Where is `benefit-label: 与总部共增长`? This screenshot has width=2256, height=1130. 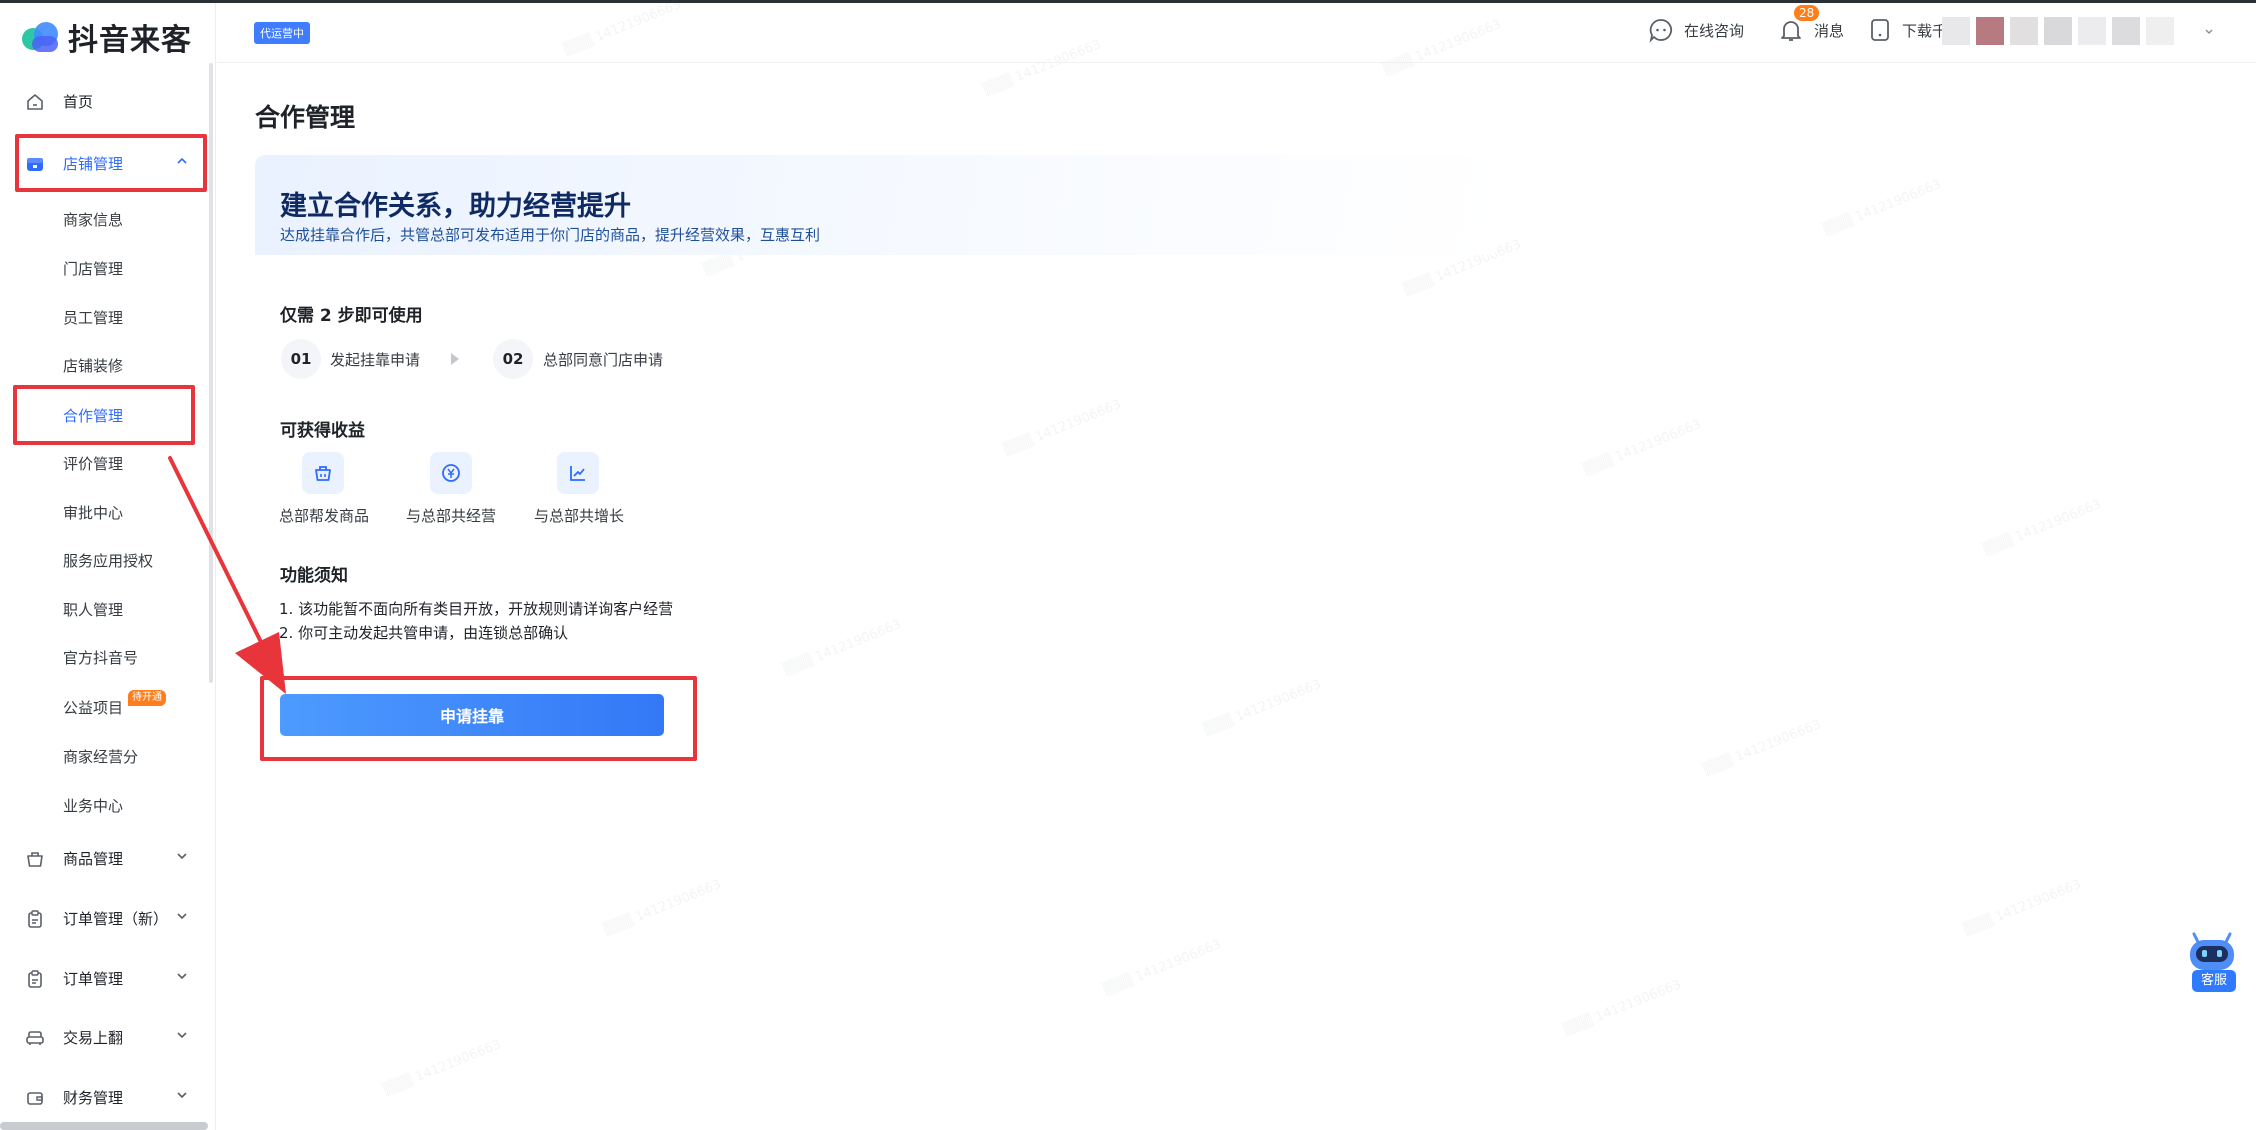
benefit-label: 与总部共增长 is located at coordinates (579, 516).